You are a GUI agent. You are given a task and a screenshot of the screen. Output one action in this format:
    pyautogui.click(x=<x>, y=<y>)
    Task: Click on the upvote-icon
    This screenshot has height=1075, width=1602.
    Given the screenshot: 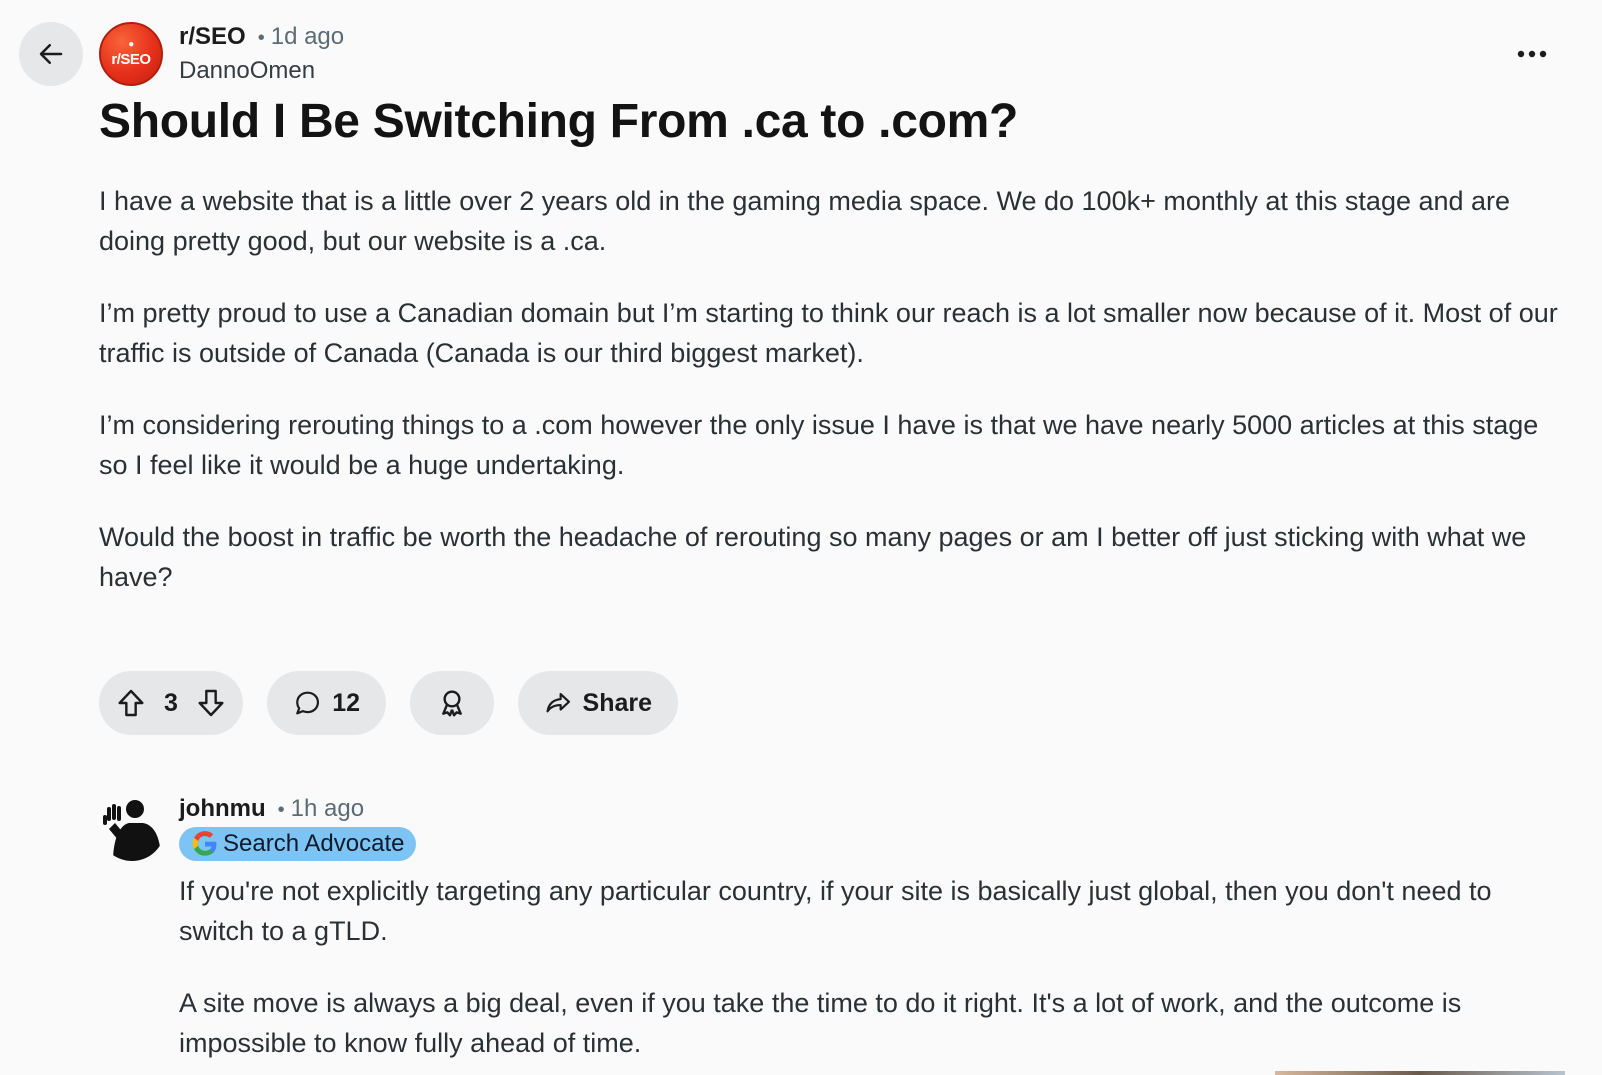 What is the action you would take?
    pyautogui.click(x=131, y=703)
    